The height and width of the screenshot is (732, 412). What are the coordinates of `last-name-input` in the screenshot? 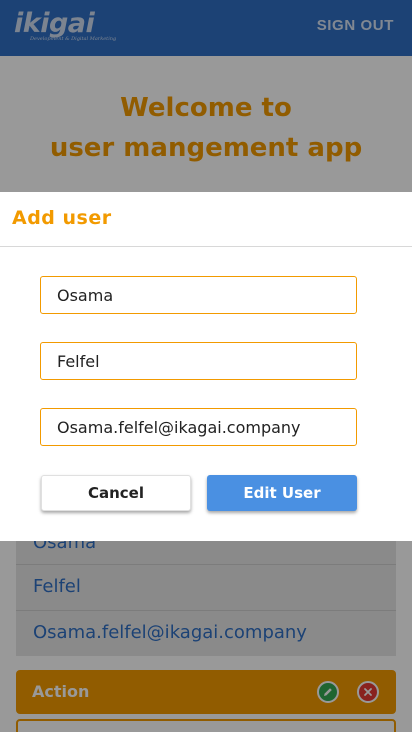 It's located at (198, 361).